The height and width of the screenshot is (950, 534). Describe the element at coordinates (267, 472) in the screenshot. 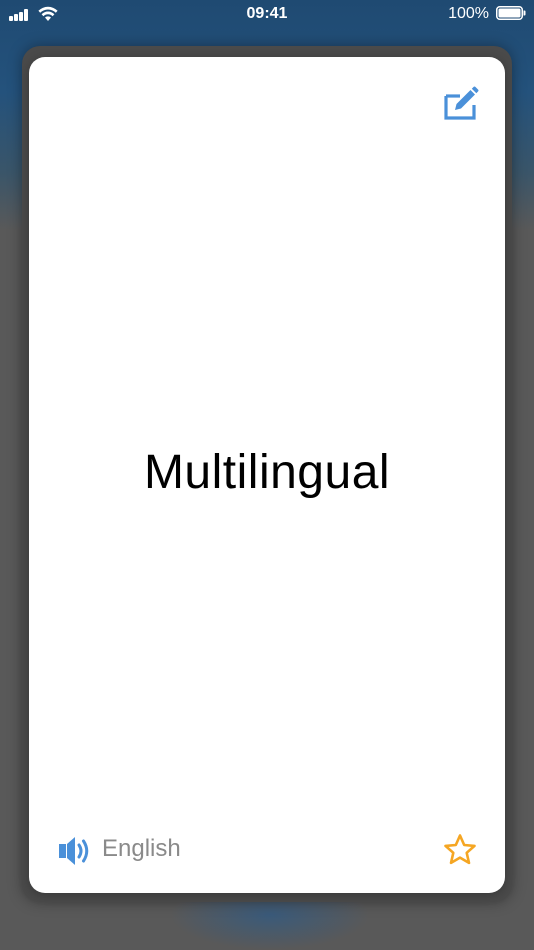

I see `flashcard-word: Multilingual` at that location.